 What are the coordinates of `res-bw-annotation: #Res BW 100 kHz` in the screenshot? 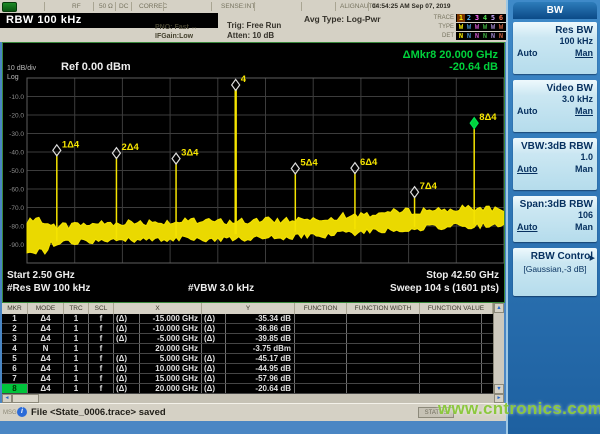 It's located at (49, 288).